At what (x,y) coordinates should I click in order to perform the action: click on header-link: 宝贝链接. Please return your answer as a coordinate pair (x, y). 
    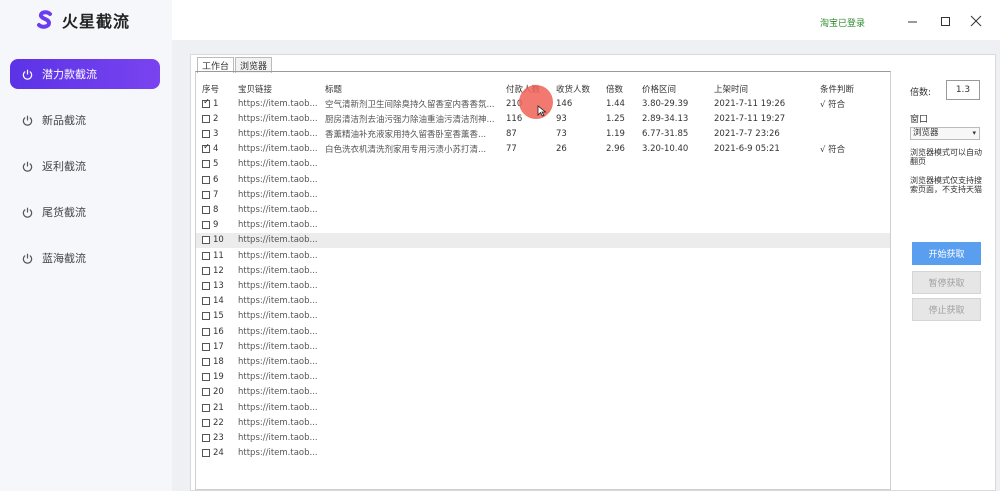
    Looking at the image, I should click on (279, 89).